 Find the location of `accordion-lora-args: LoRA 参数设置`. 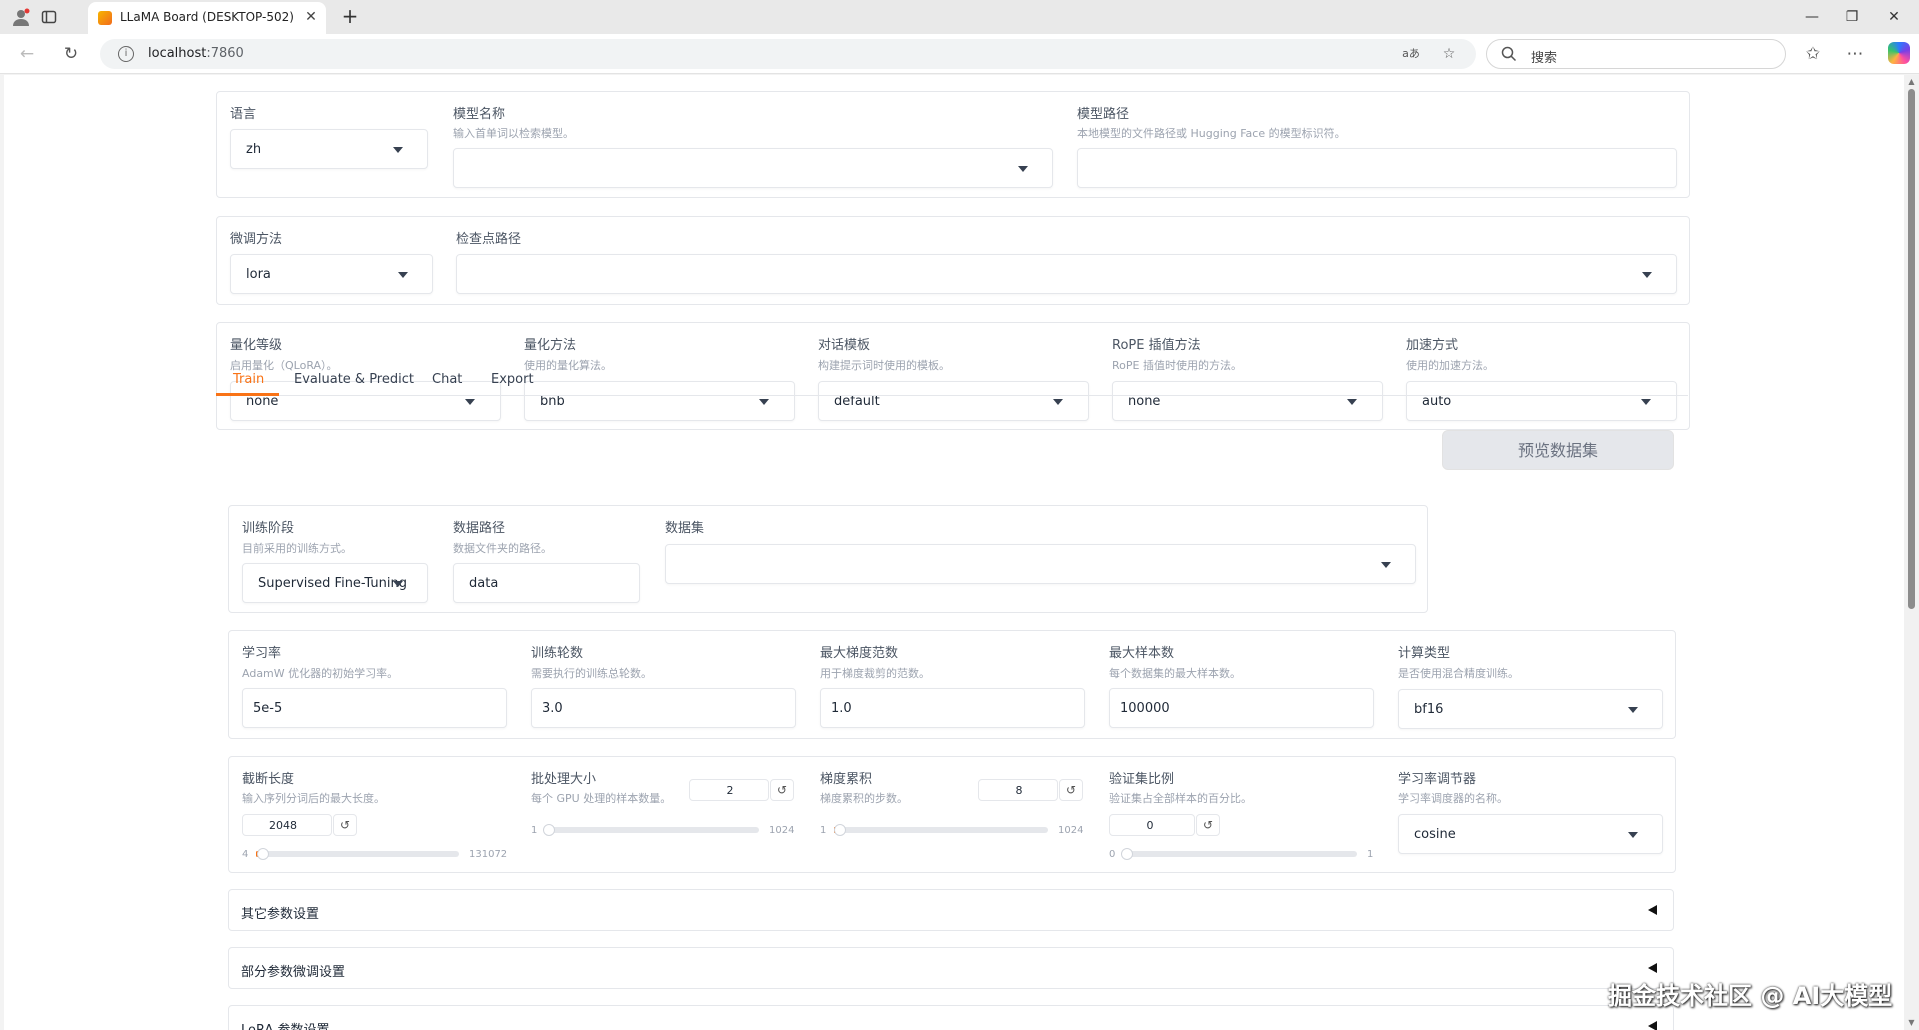

accordion-lora-args: LoRA 参数设置 is located at coordinates (951, 1017).